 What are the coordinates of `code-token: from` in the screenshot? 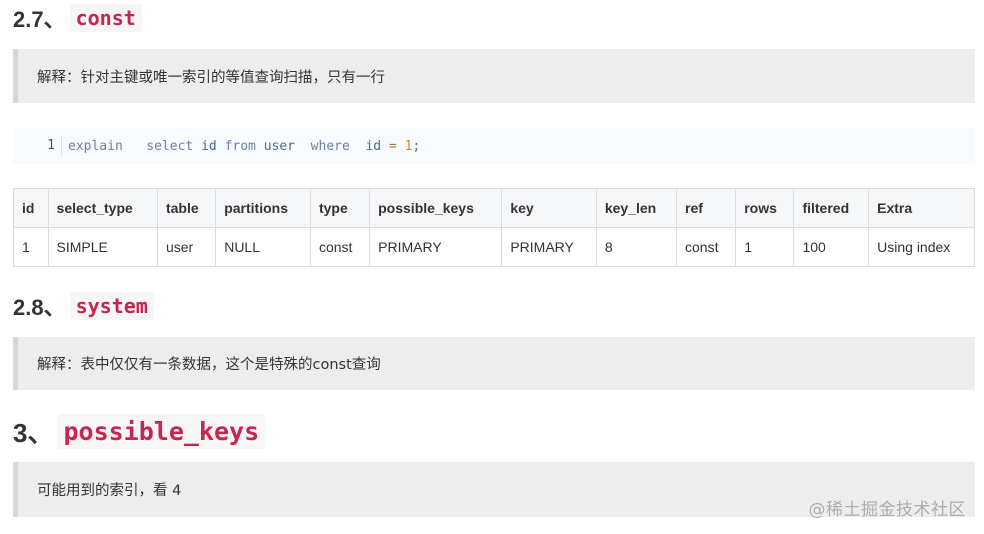 It's located at (240, 146).